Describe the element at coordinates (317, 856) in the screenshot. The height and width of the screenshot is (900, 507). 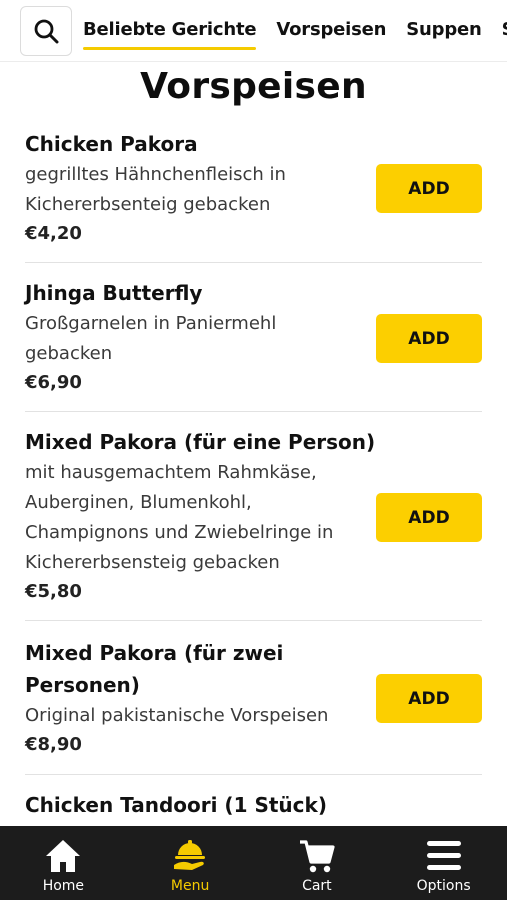
I see `cart-icon` at that location.